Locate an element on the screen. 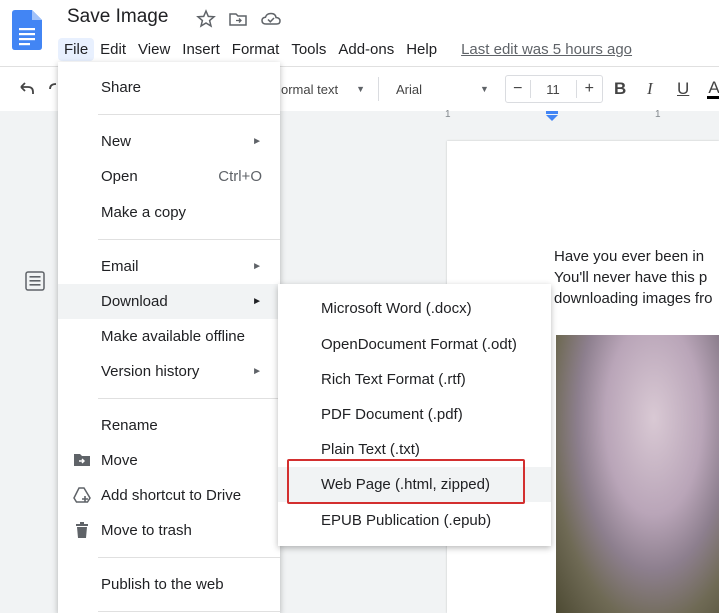  star-icon is located at coordinates (207, 19).